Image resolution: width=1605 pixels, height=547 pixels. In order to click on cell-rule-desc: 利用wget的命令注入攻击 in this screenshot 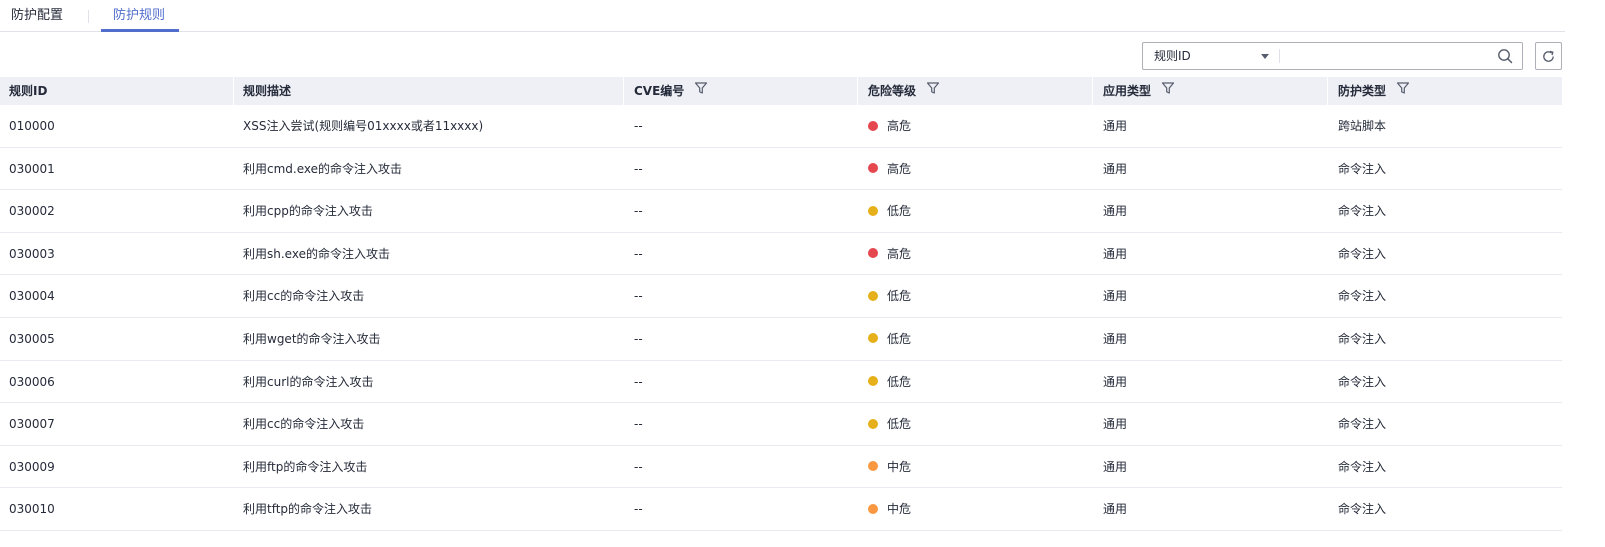, I will do `click(312, 339)`.